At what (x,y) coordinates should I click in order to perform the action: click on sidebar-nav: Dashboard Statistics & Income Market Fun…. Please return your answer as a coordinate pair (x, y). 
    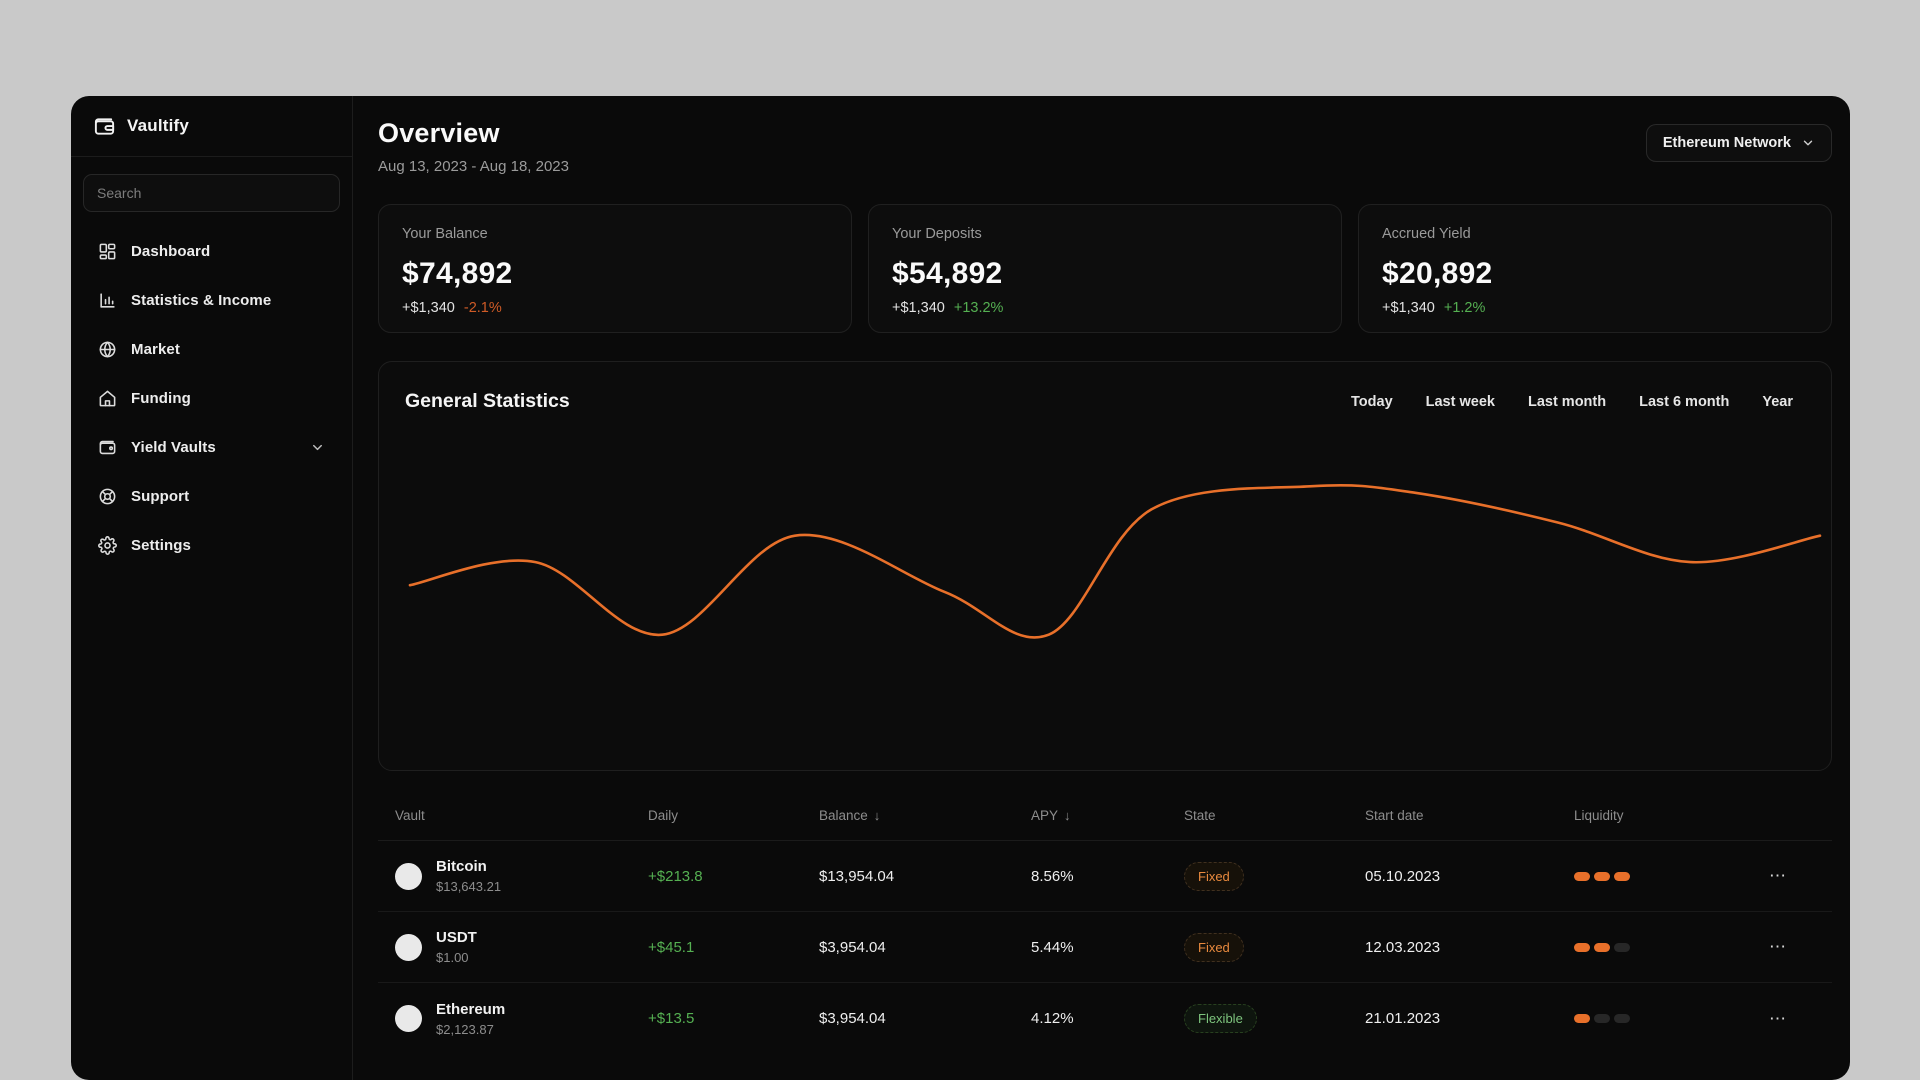
    Looking at the image, I should click on (211, 398).